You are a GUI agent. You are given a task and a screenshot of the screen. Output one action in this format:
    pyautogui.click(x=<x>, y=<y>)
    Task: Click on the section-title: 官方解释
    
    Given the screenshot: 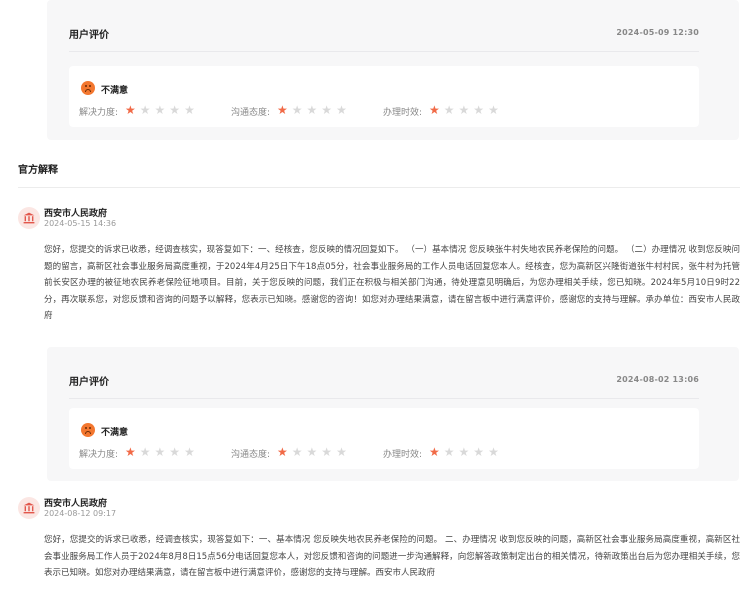 What is the action you would take?
    pyautogui.click(x=38, y=170)
    